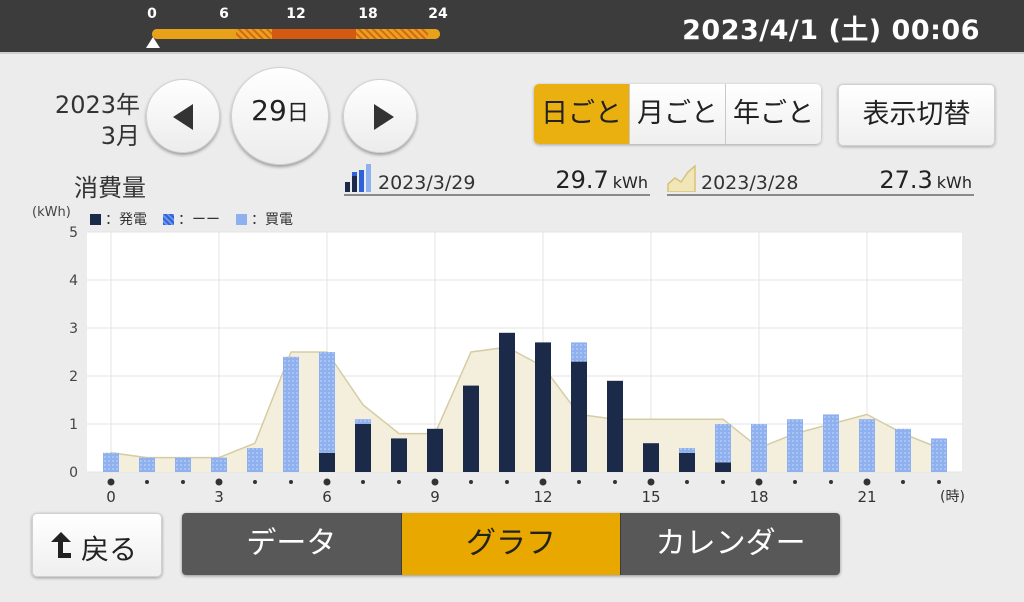 This screenshot has height=602, width=1024. What do you see at coordinates (73, 281) in the screenshot?
I see `y-tick-label: 4` at bounding box center [73, 281].